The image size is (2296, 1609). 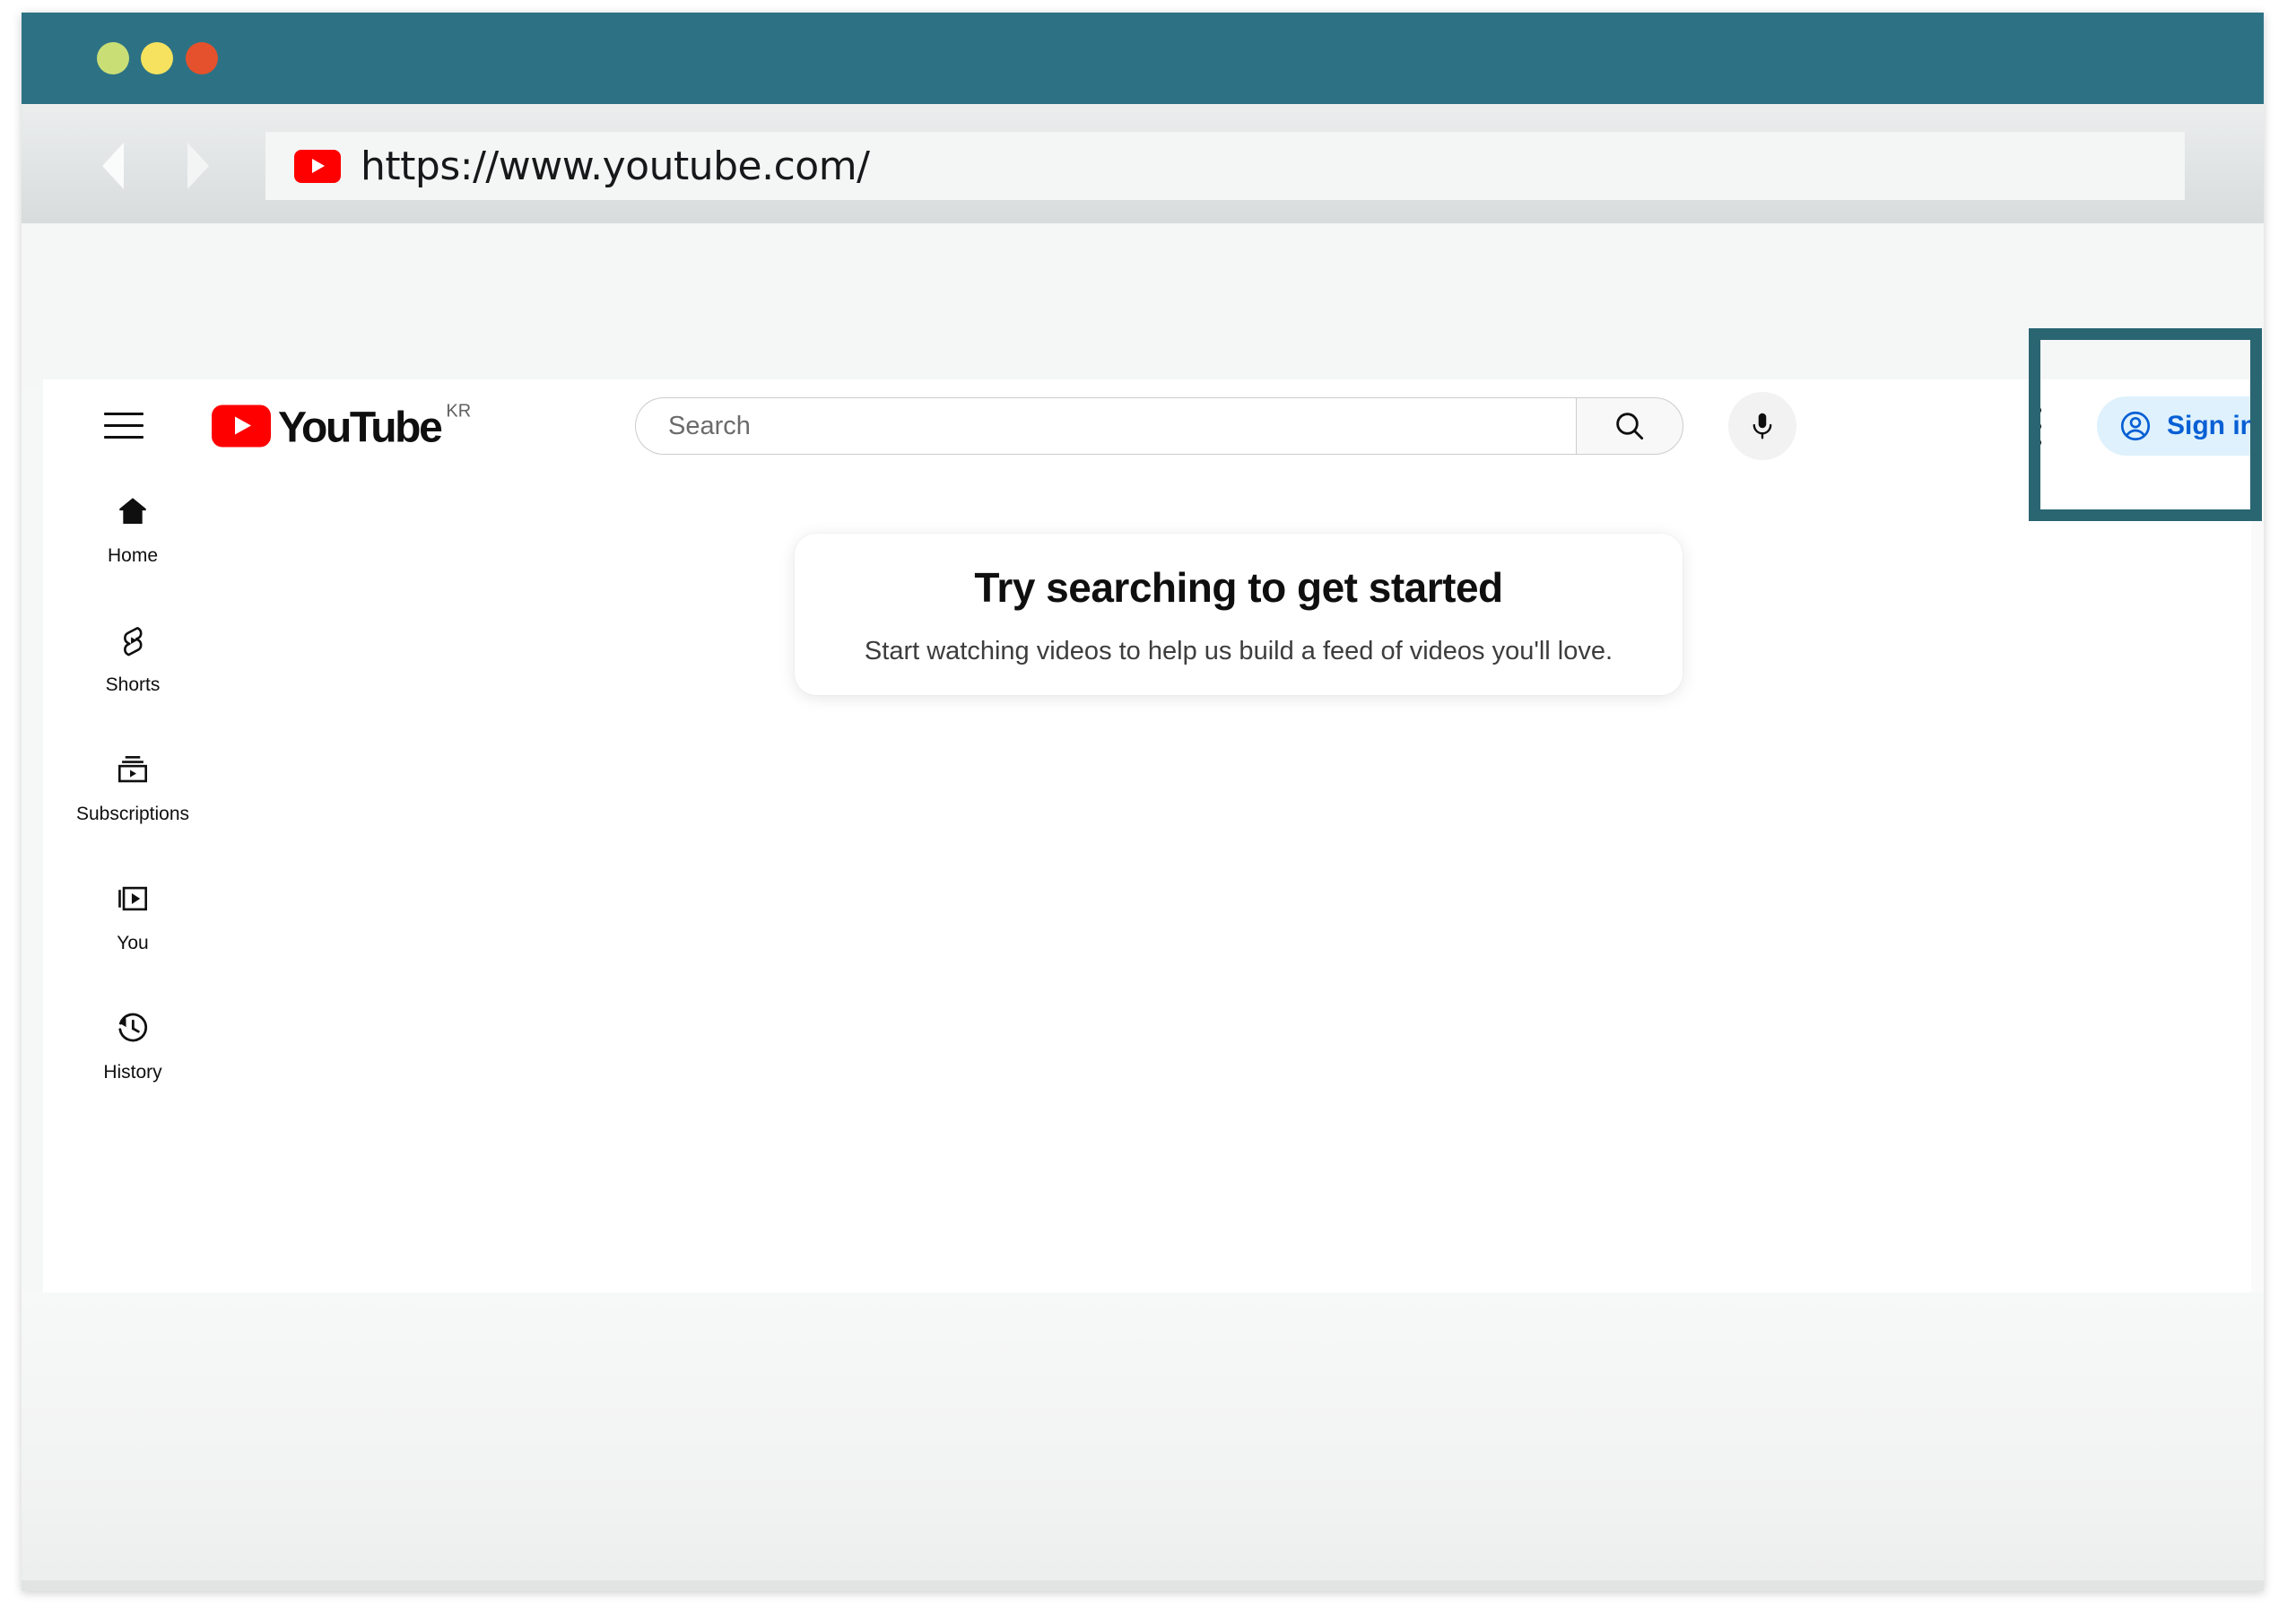 I want to click on youtube-favicon-icon, so click(x=317, y=166).